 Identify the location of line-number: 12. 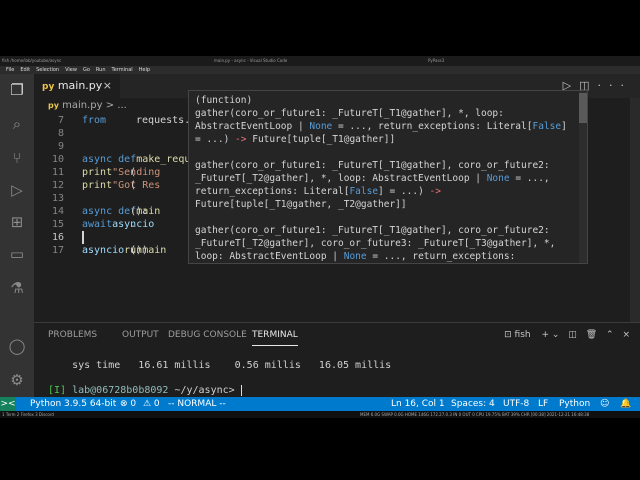
(57, 185).